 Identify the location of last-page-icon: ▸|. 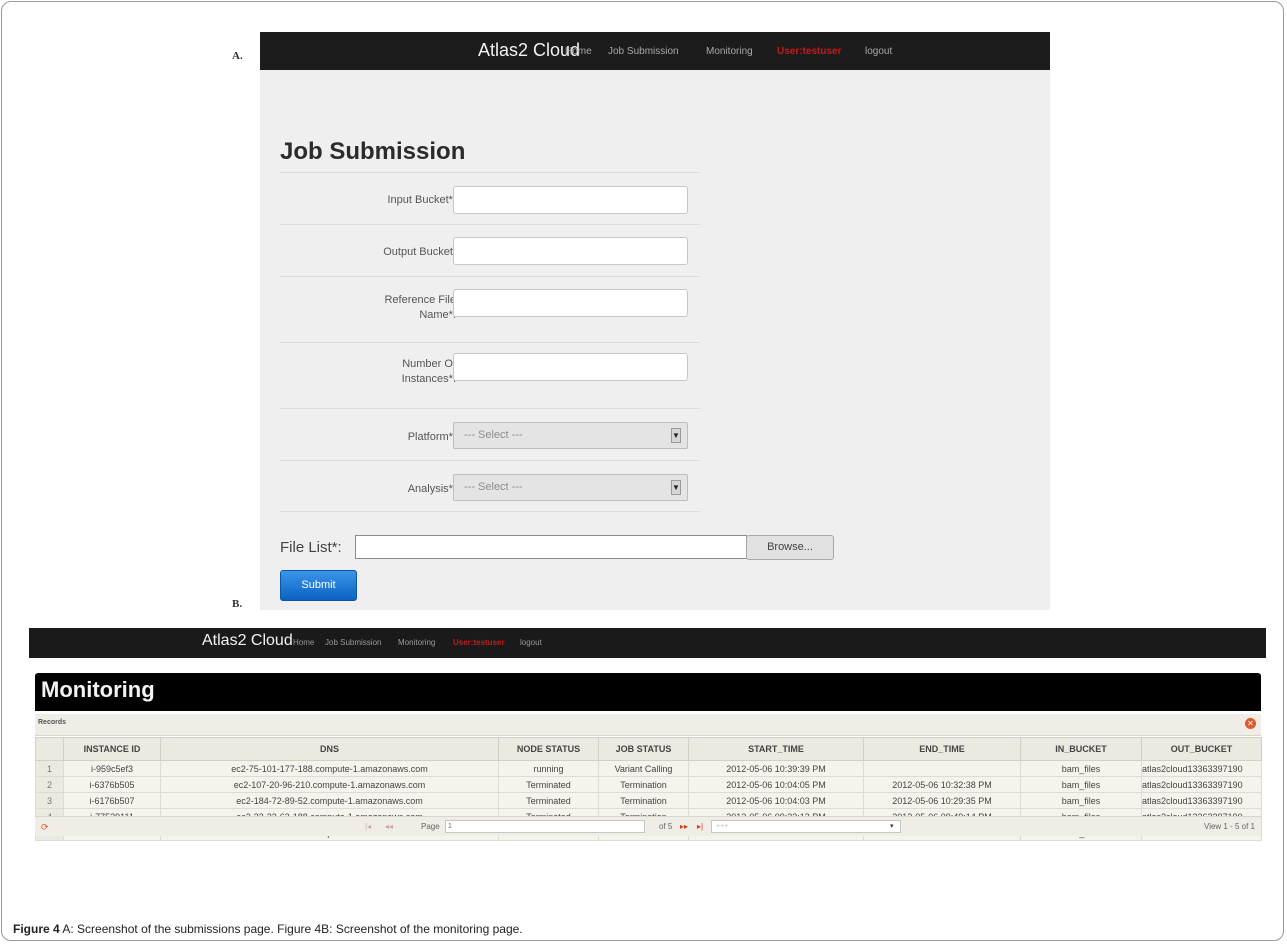
(700, 826).